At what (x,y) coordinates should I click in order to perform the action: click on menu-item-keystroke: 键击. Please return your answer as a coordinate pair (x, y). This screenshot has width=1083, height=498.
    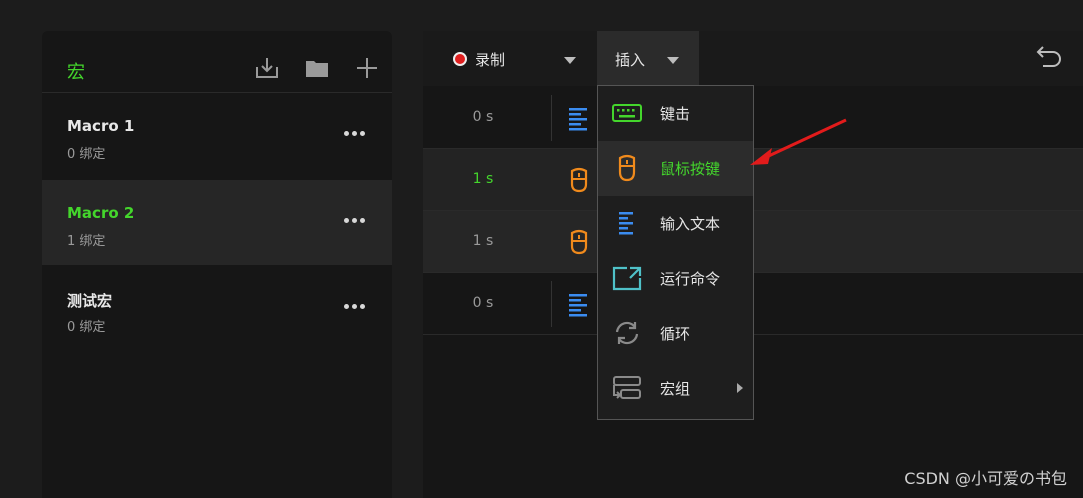
    Looking at the image, I should click on (675, 113).